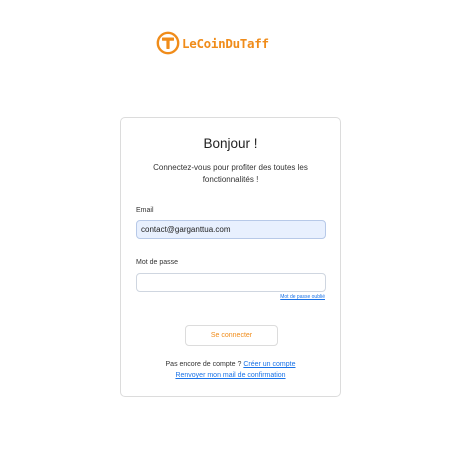 The height and width of the screenshot is (449, 449). What do you see at coordinates (230, 143) in the screenshot?
I see `page-title: Bonjour !` at bounding box center [230, 143].